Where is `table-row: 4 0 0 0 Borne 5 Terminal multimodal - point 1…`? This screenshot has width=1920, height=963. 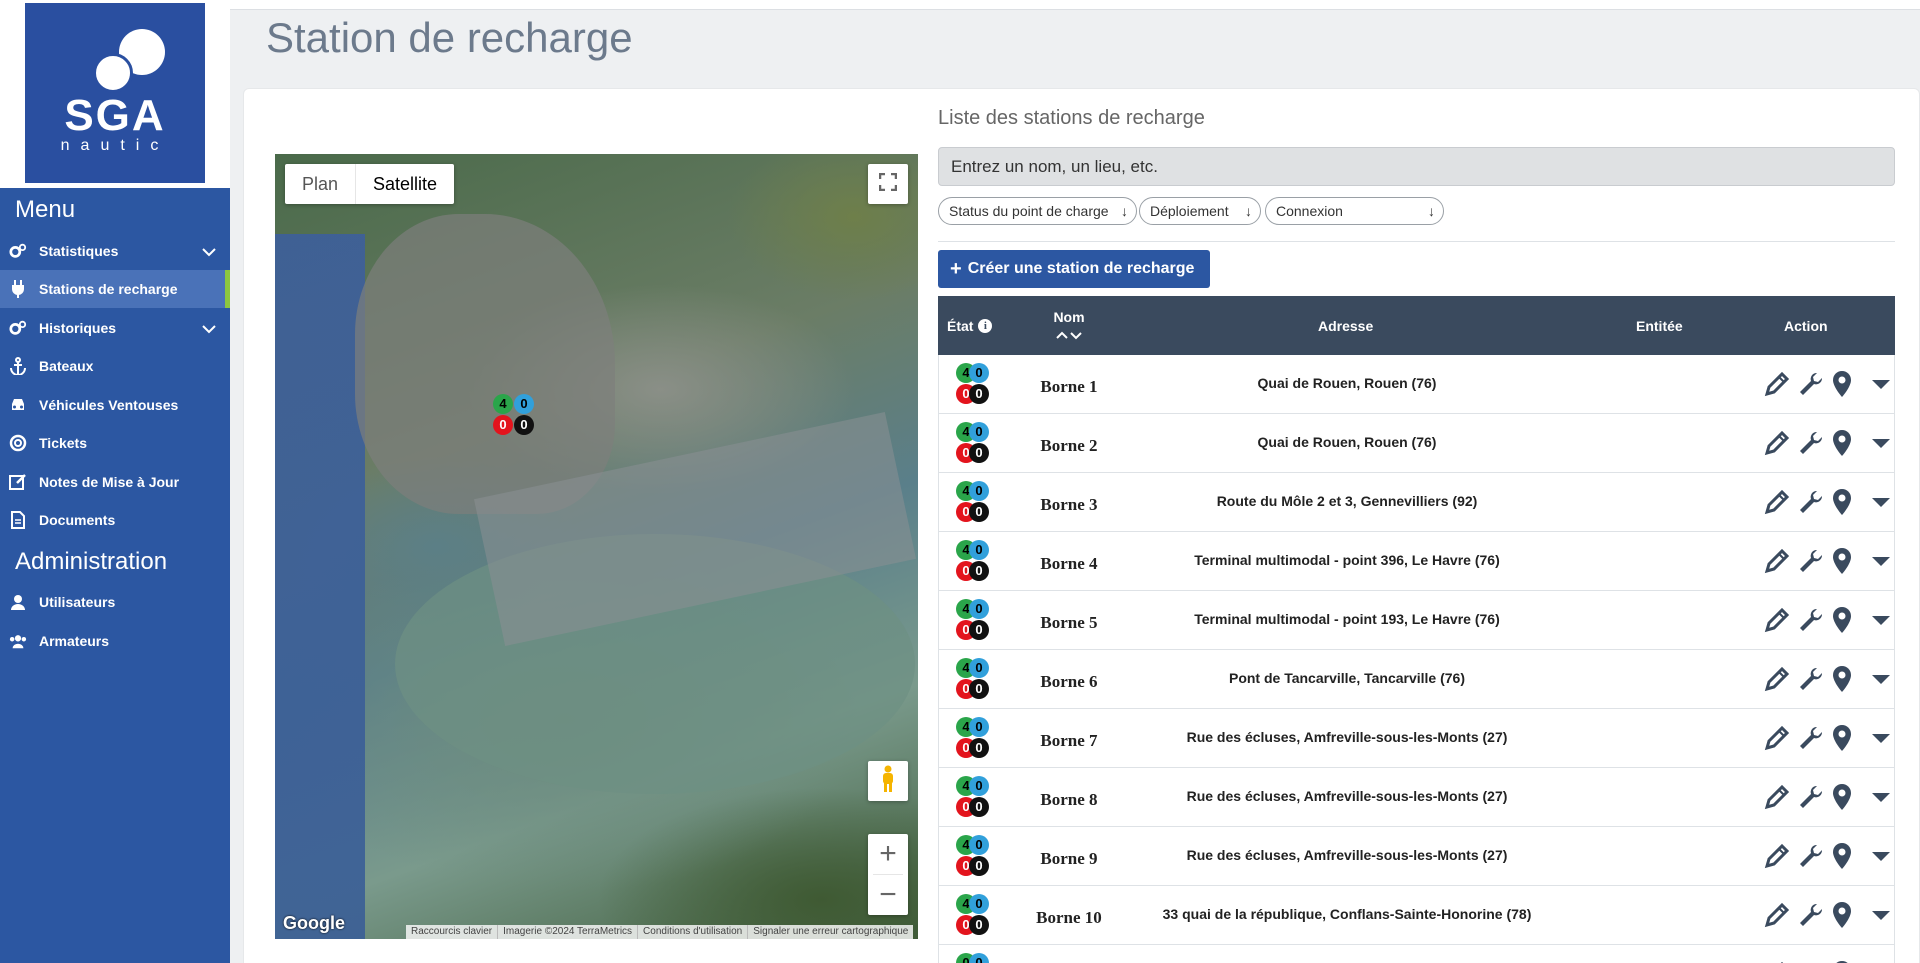 table-row: 4 0 0 0 Borne 5 Terminal multimodal - point 1… is located at coordinates (1416, 620).